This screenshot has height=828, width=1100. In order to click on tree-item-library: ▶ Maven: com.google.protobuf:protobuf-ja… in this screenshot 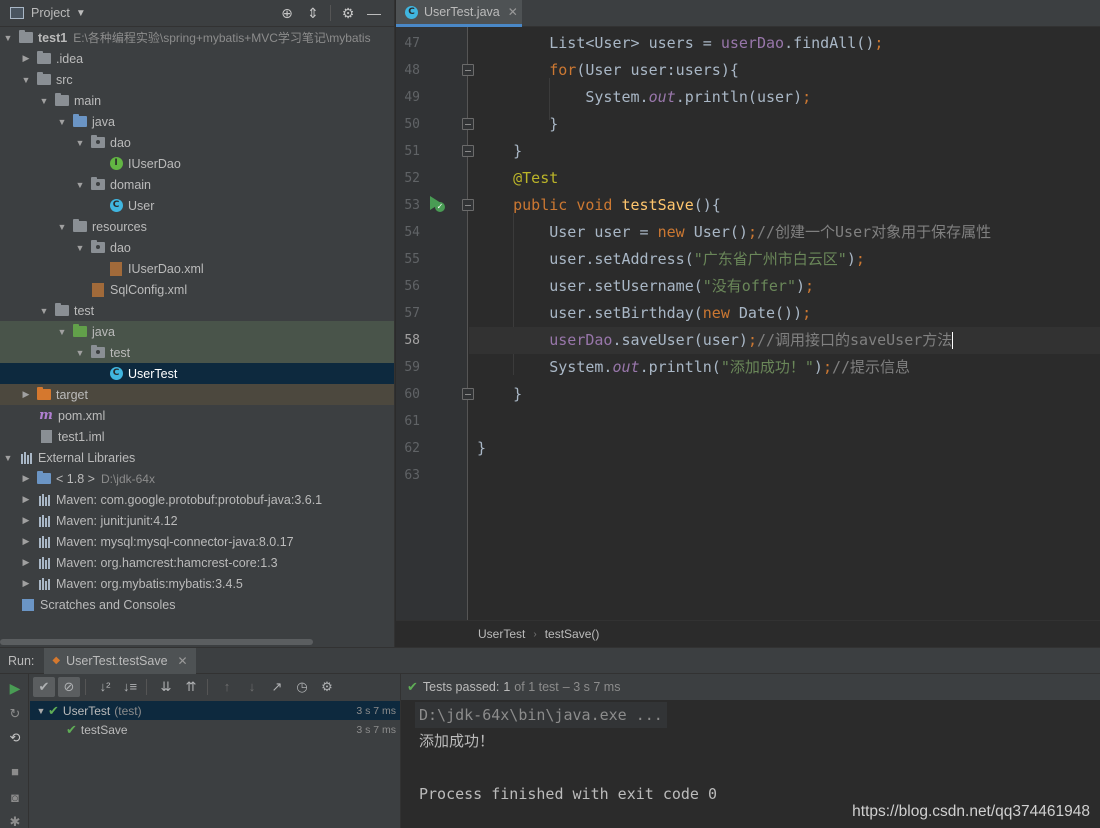, I will do `click(197, 499)`.